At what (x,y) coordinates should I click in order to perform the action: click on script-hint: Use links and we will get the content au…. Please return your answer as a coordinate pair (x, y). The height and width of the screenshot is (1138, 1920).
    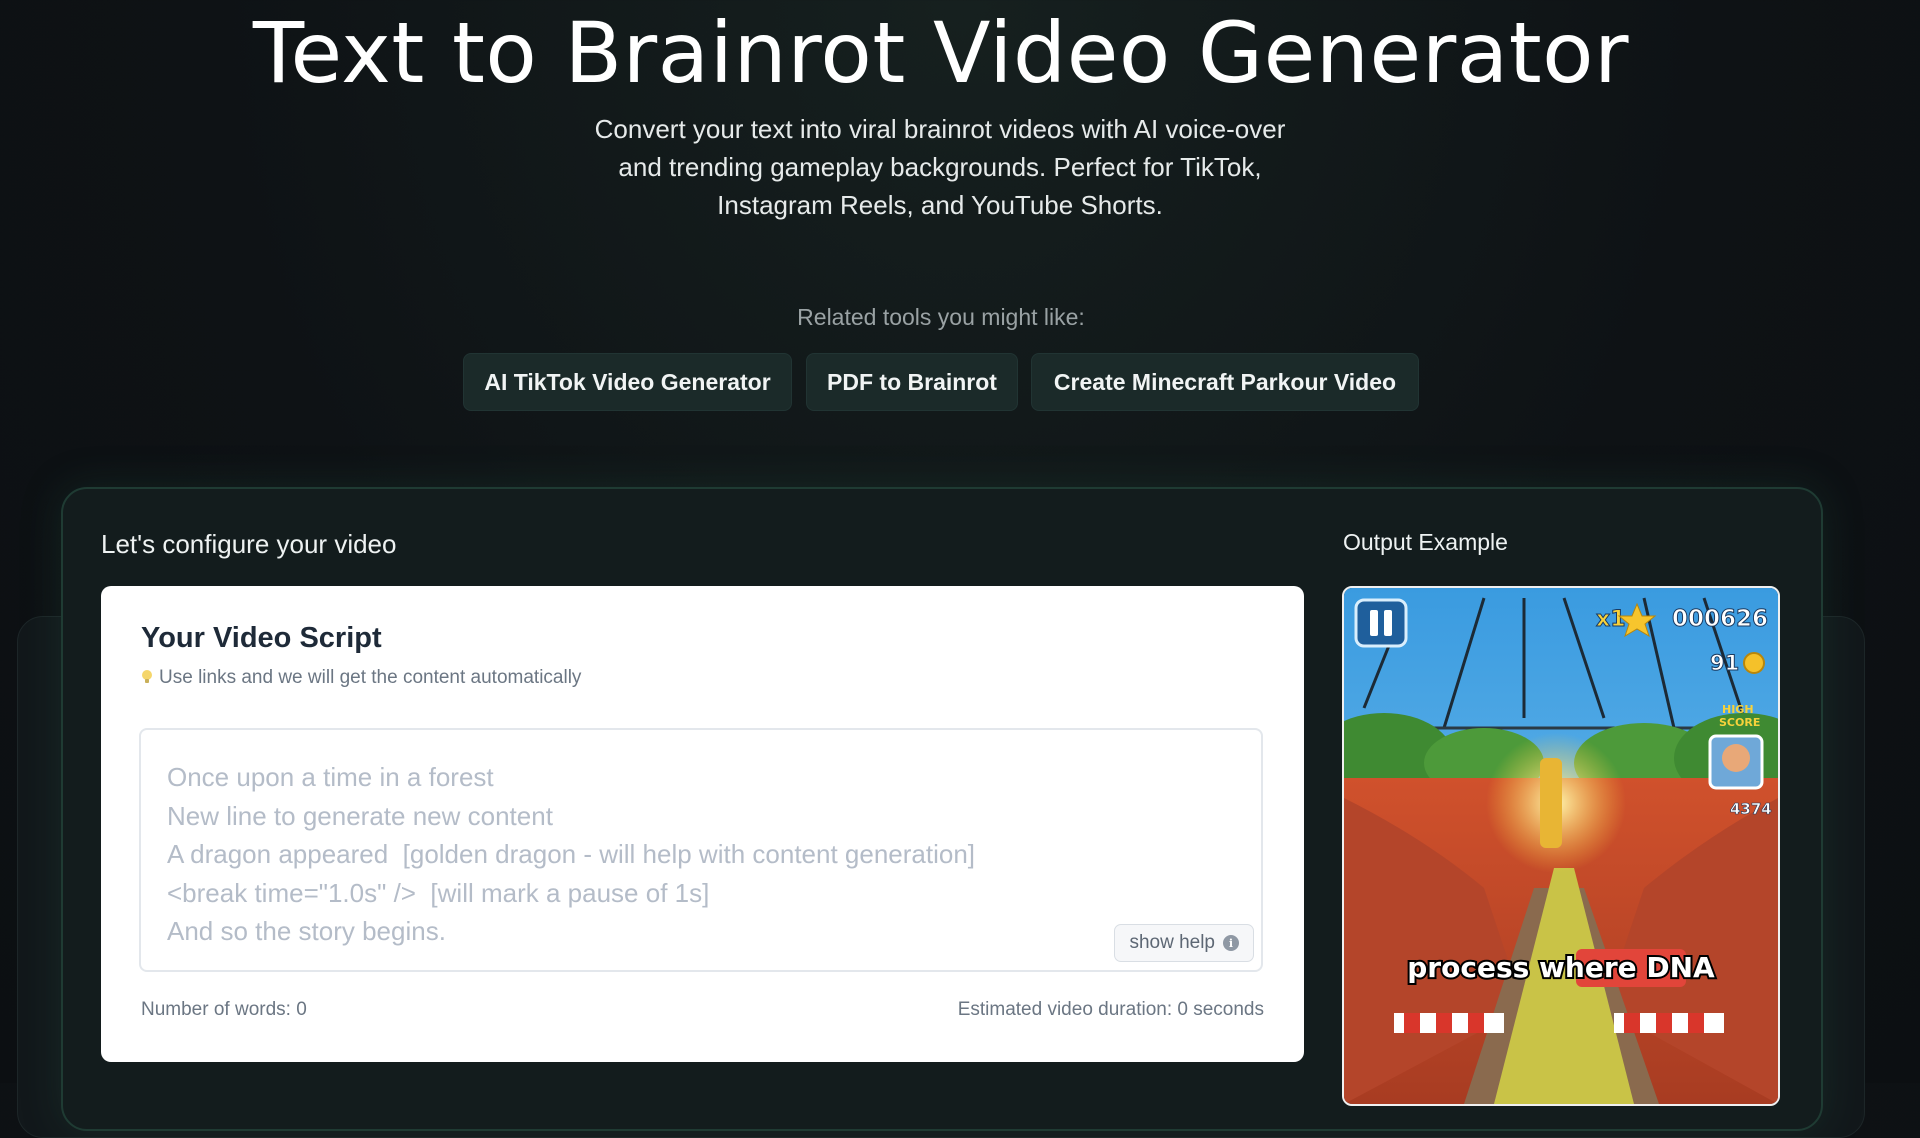
    Looking at the image, I should click on (361, 678).